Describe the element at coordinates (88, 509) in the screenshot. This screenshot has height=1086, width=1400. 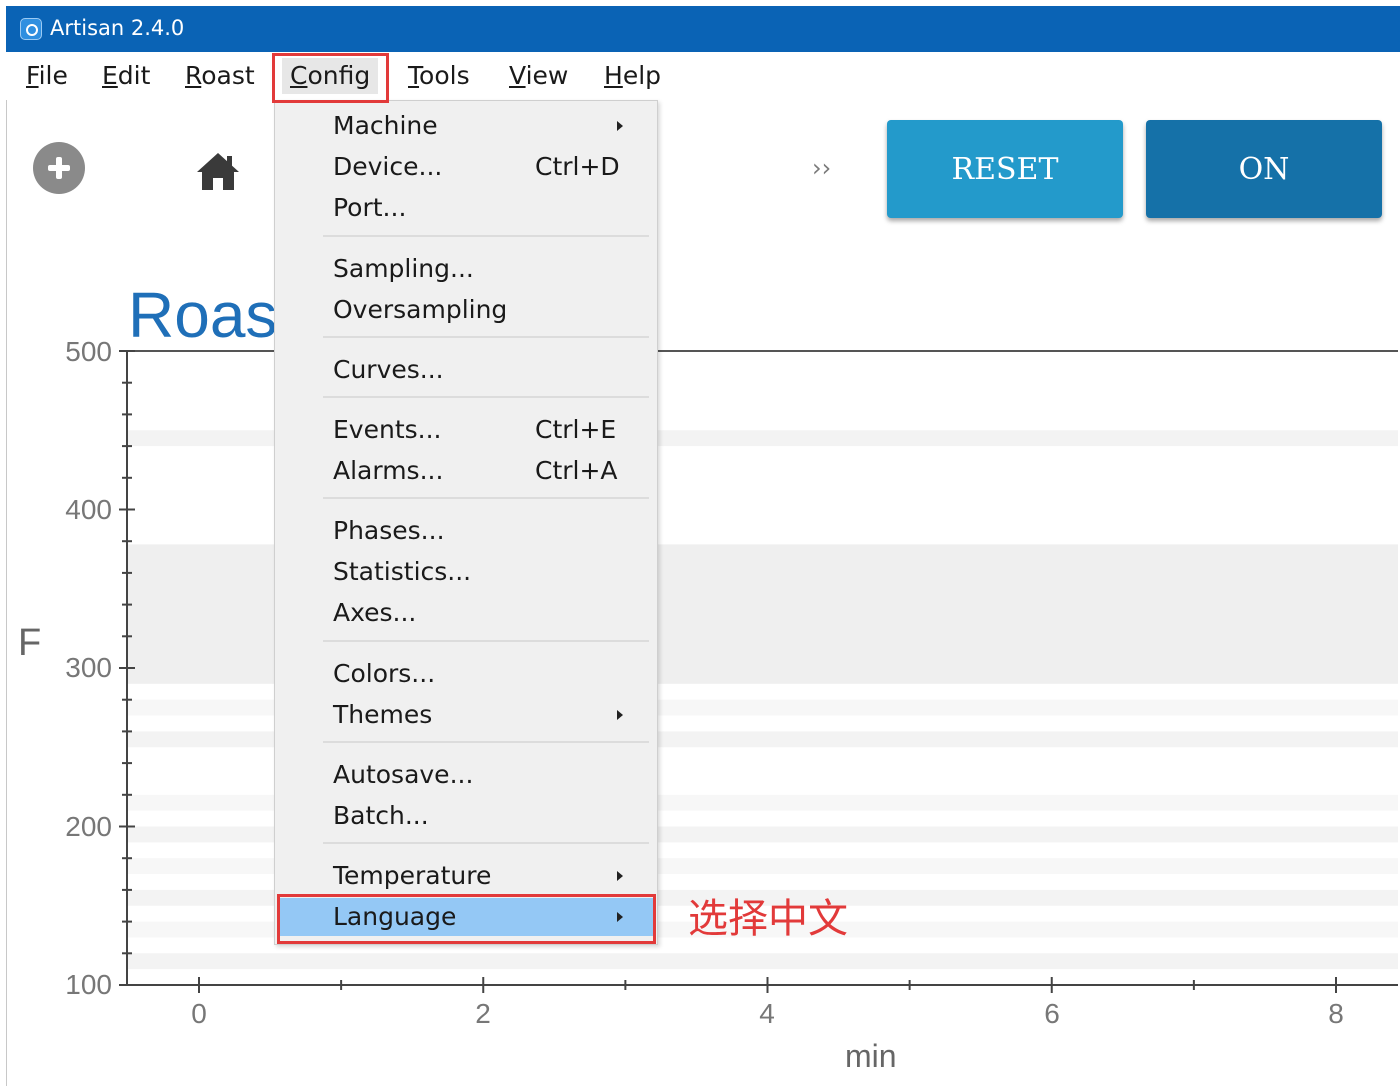
I see `y-tick-label: 400` at that location.